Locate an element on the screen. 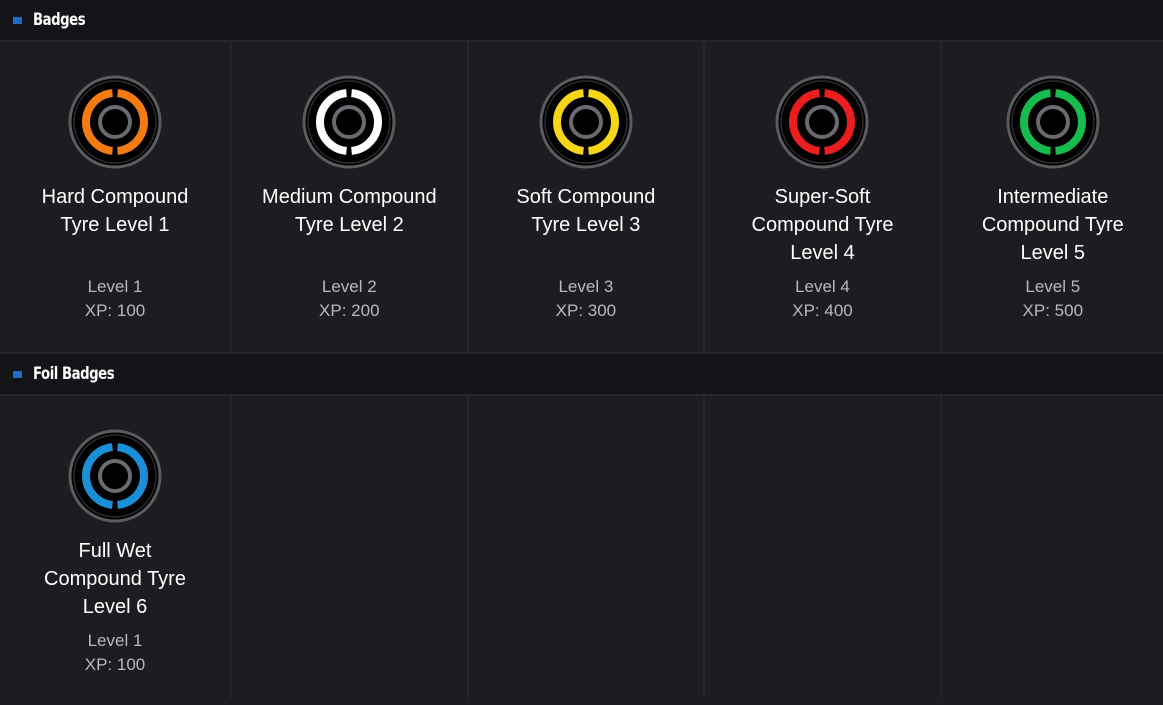  section-header-badges: Badges is located at coordinates (581, 21).